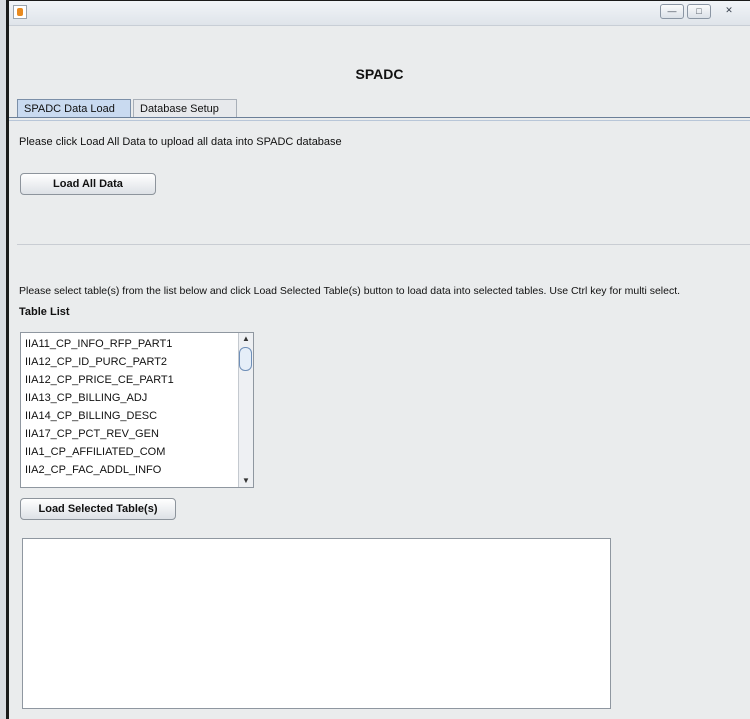 The height and width of the screenshot is (719, 750). I want to click on title-bar: — □ ✕, so click(379, 13).